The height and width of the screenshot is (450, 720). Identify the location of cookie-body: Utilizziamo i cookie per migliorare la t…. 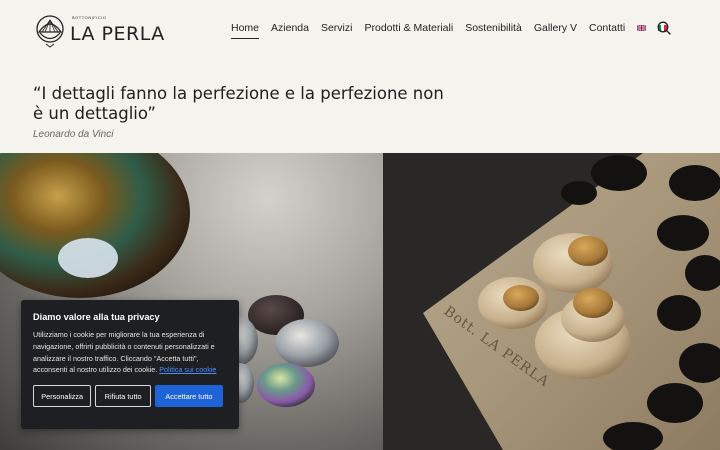
(130, 352).